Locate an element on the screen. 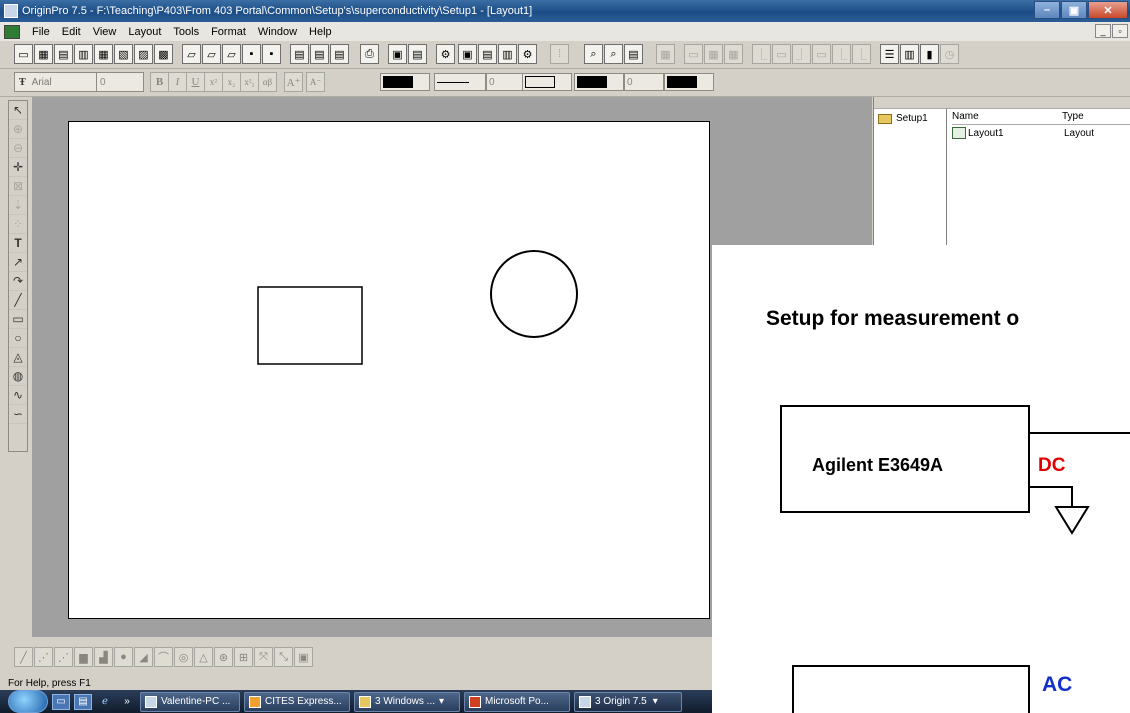 The width and height of the screenshot is (1130, 713). print-icon: ⎙ is located at coordinates (369, 54).